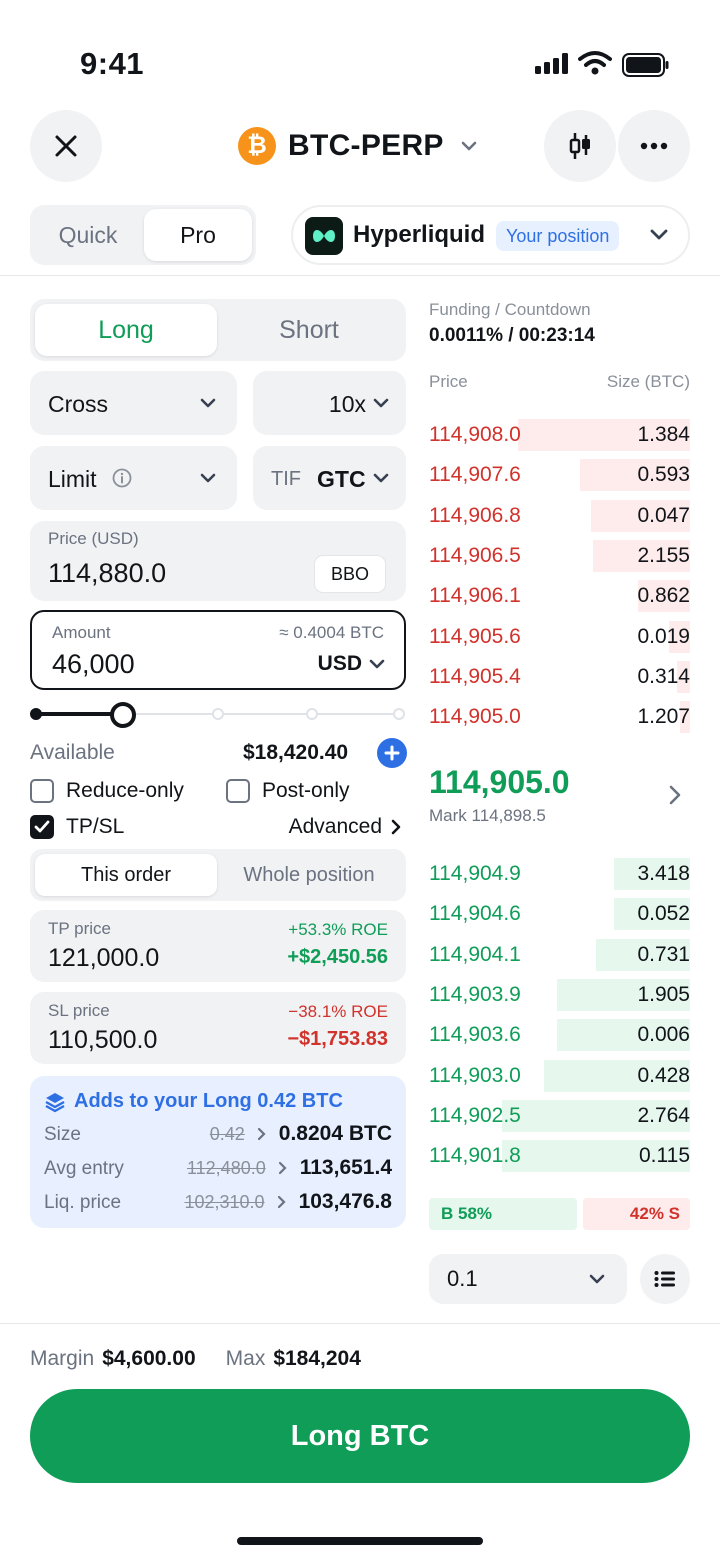  I want to click on ask-size: 2.155, so click(663, 555).